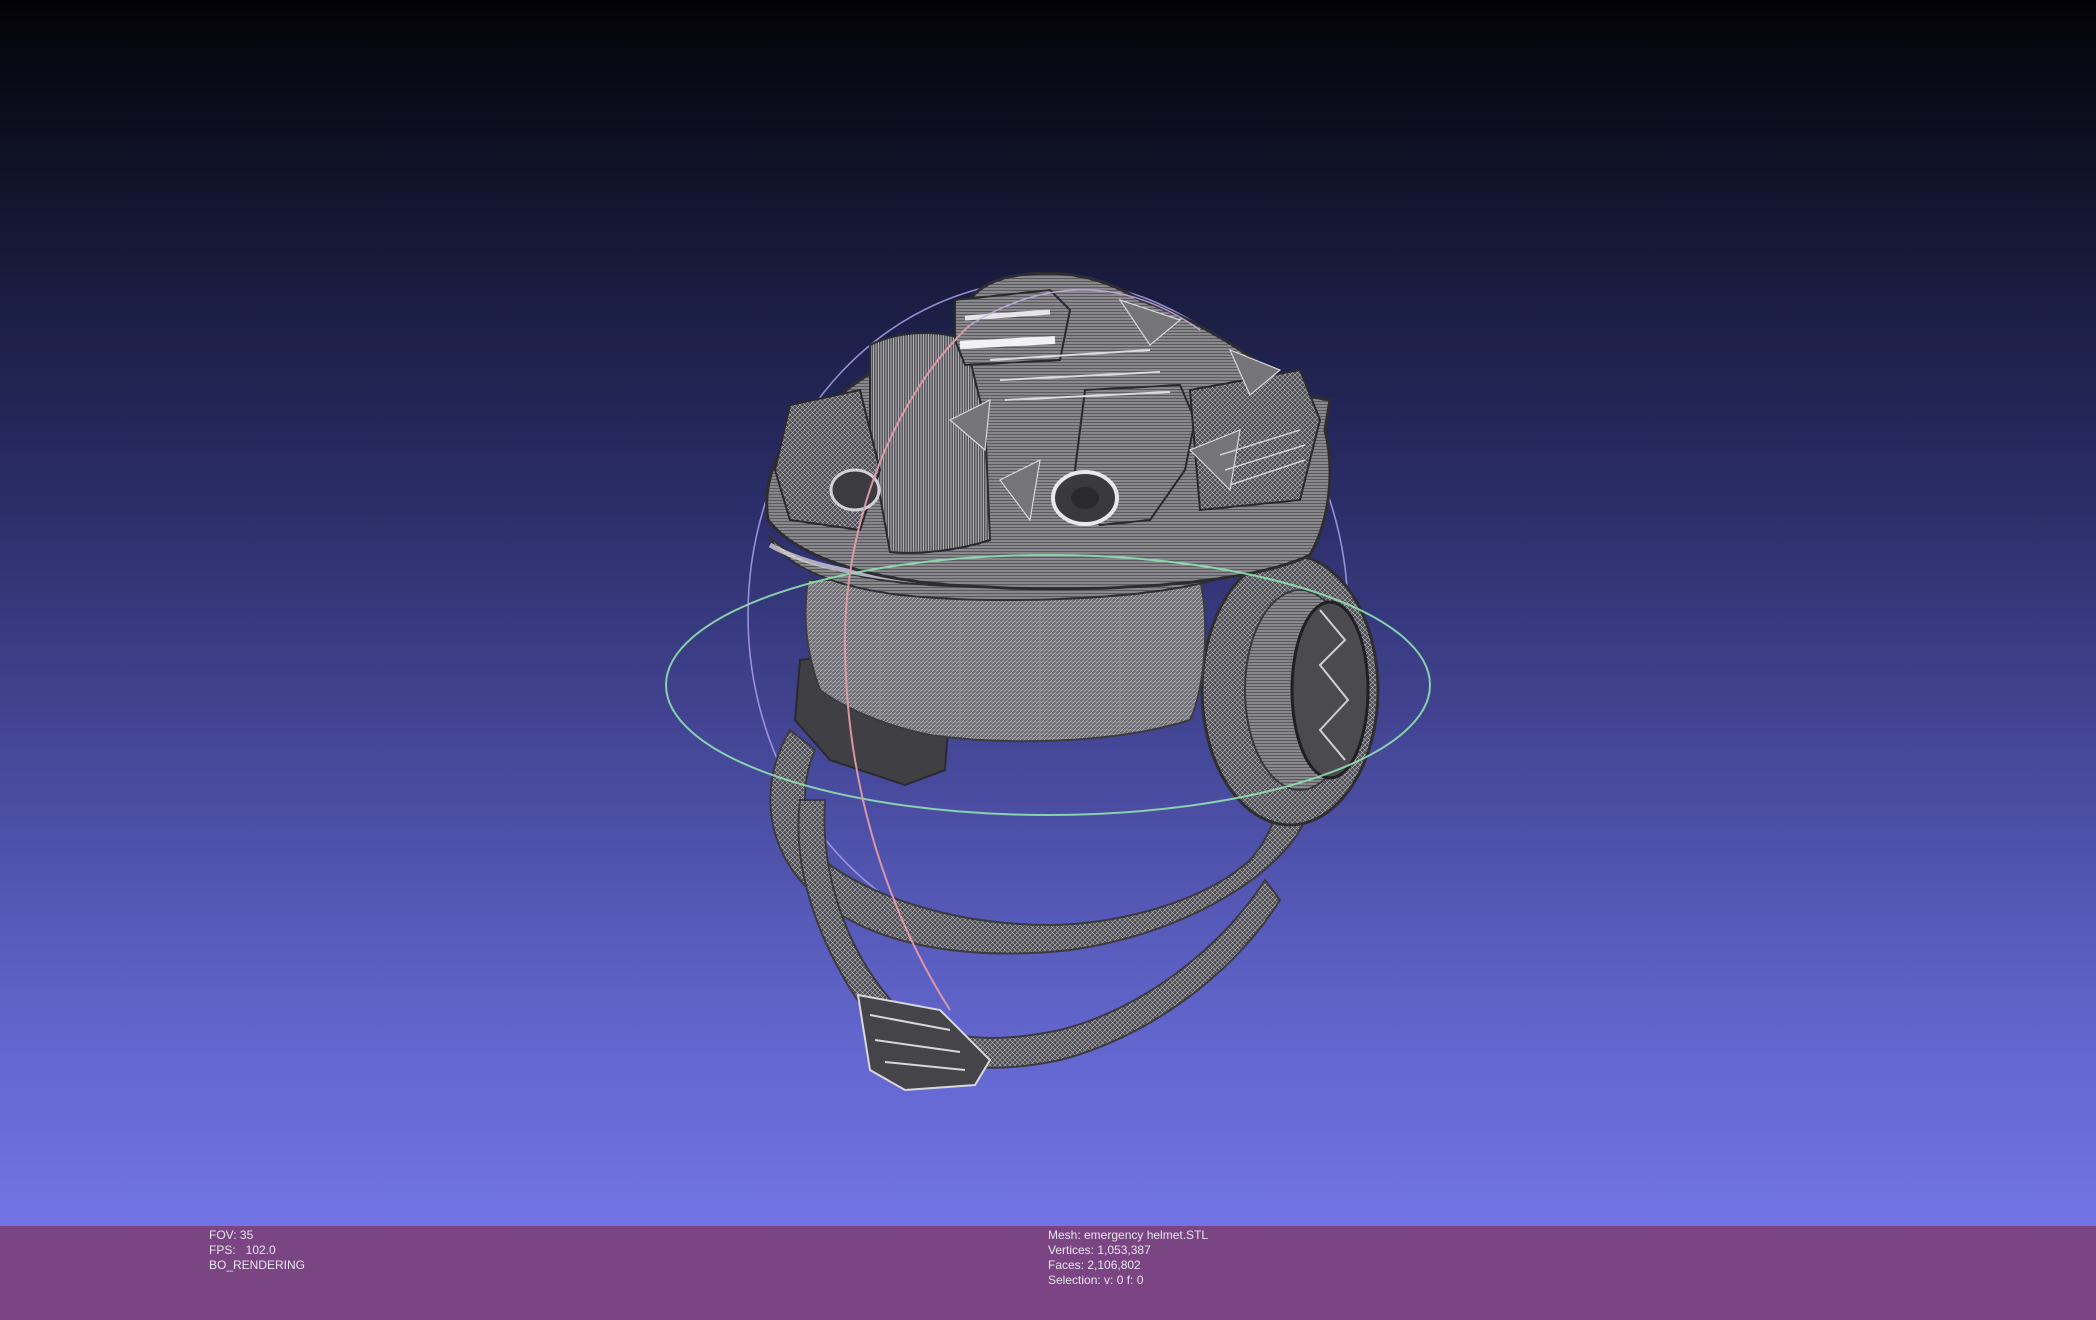  I want to click on render-info: FOV: 35 FPS: 102.0 BO_RENDERING, so click(257, 1250).